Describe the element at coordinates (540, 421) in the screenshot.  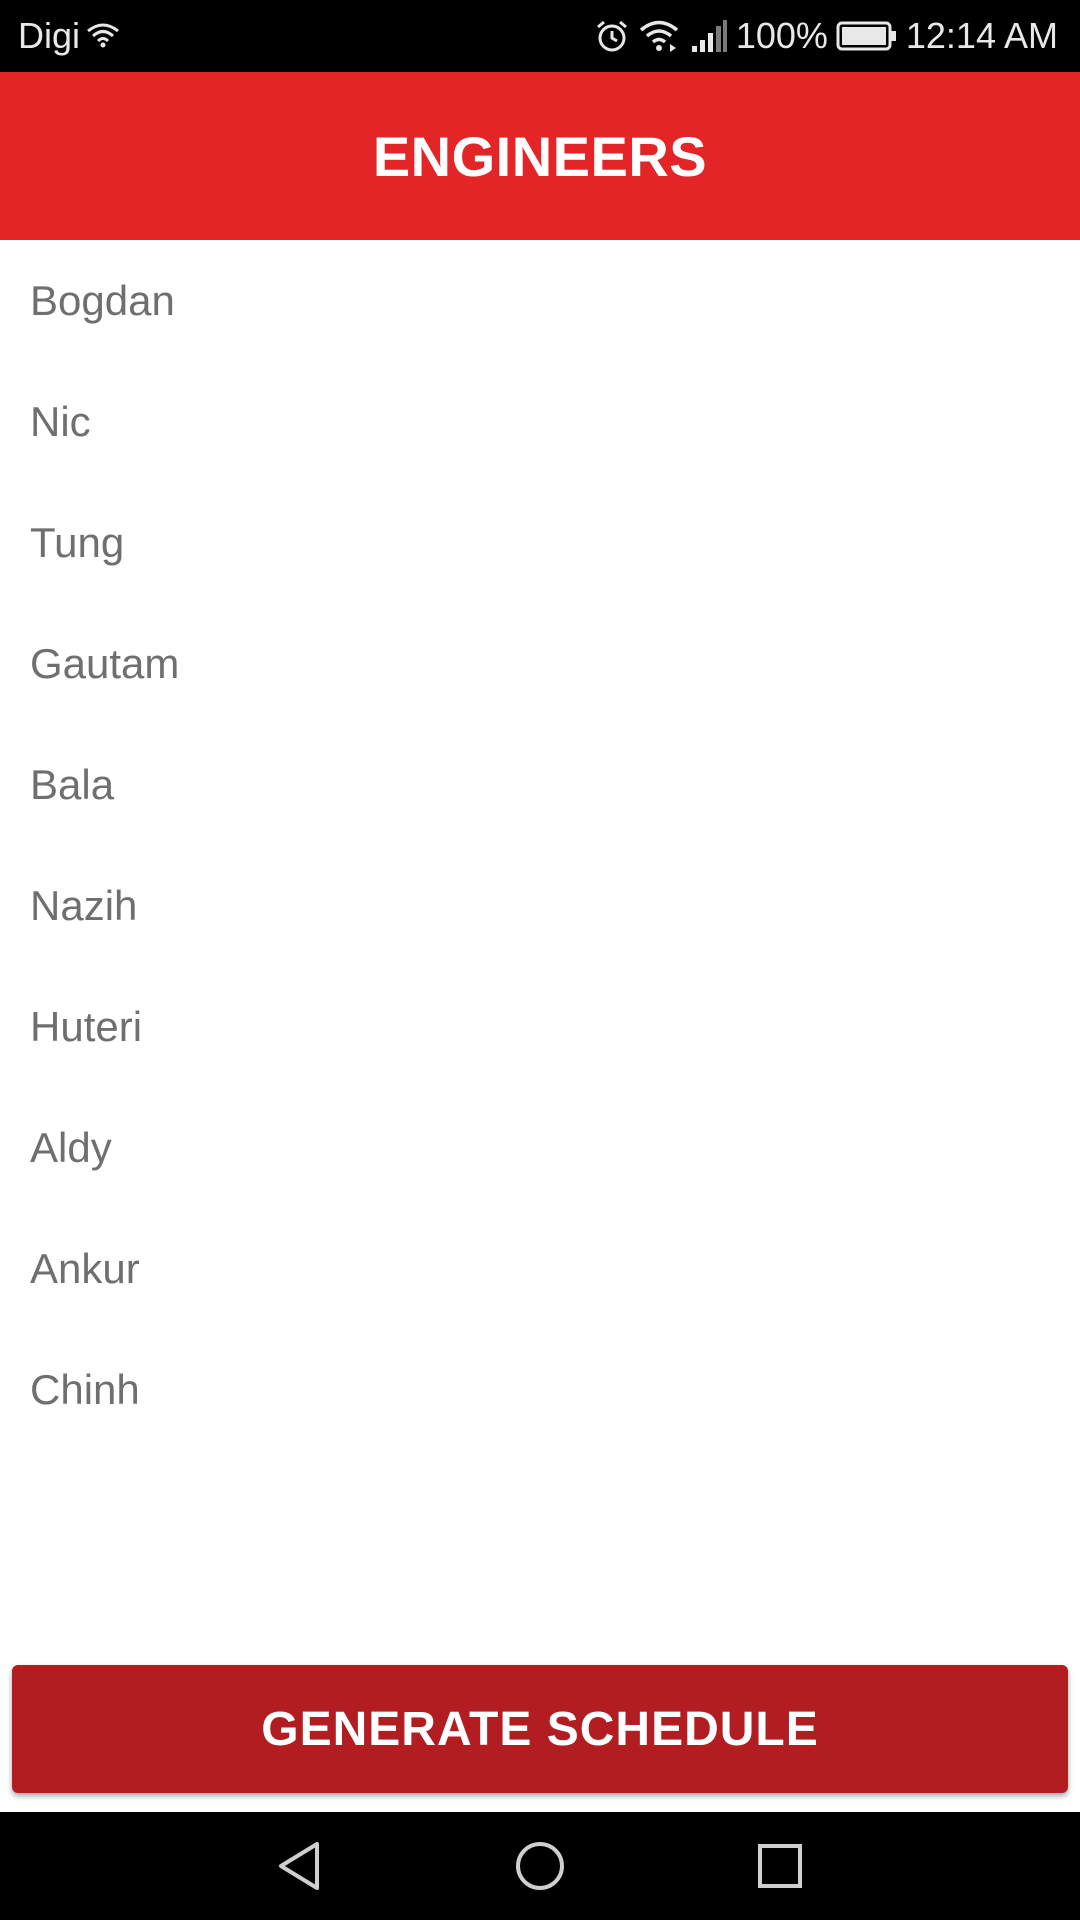
I see `list-item: Nic` at that location.